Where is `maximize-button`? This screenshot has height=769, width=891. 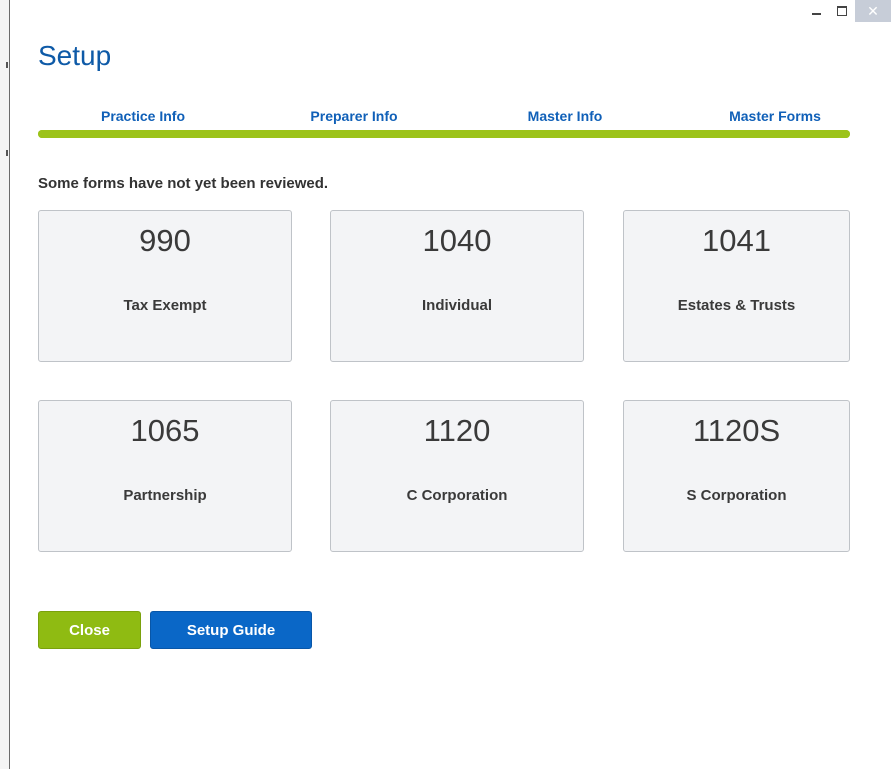
maximize-button is located at coordinates (842, 11).